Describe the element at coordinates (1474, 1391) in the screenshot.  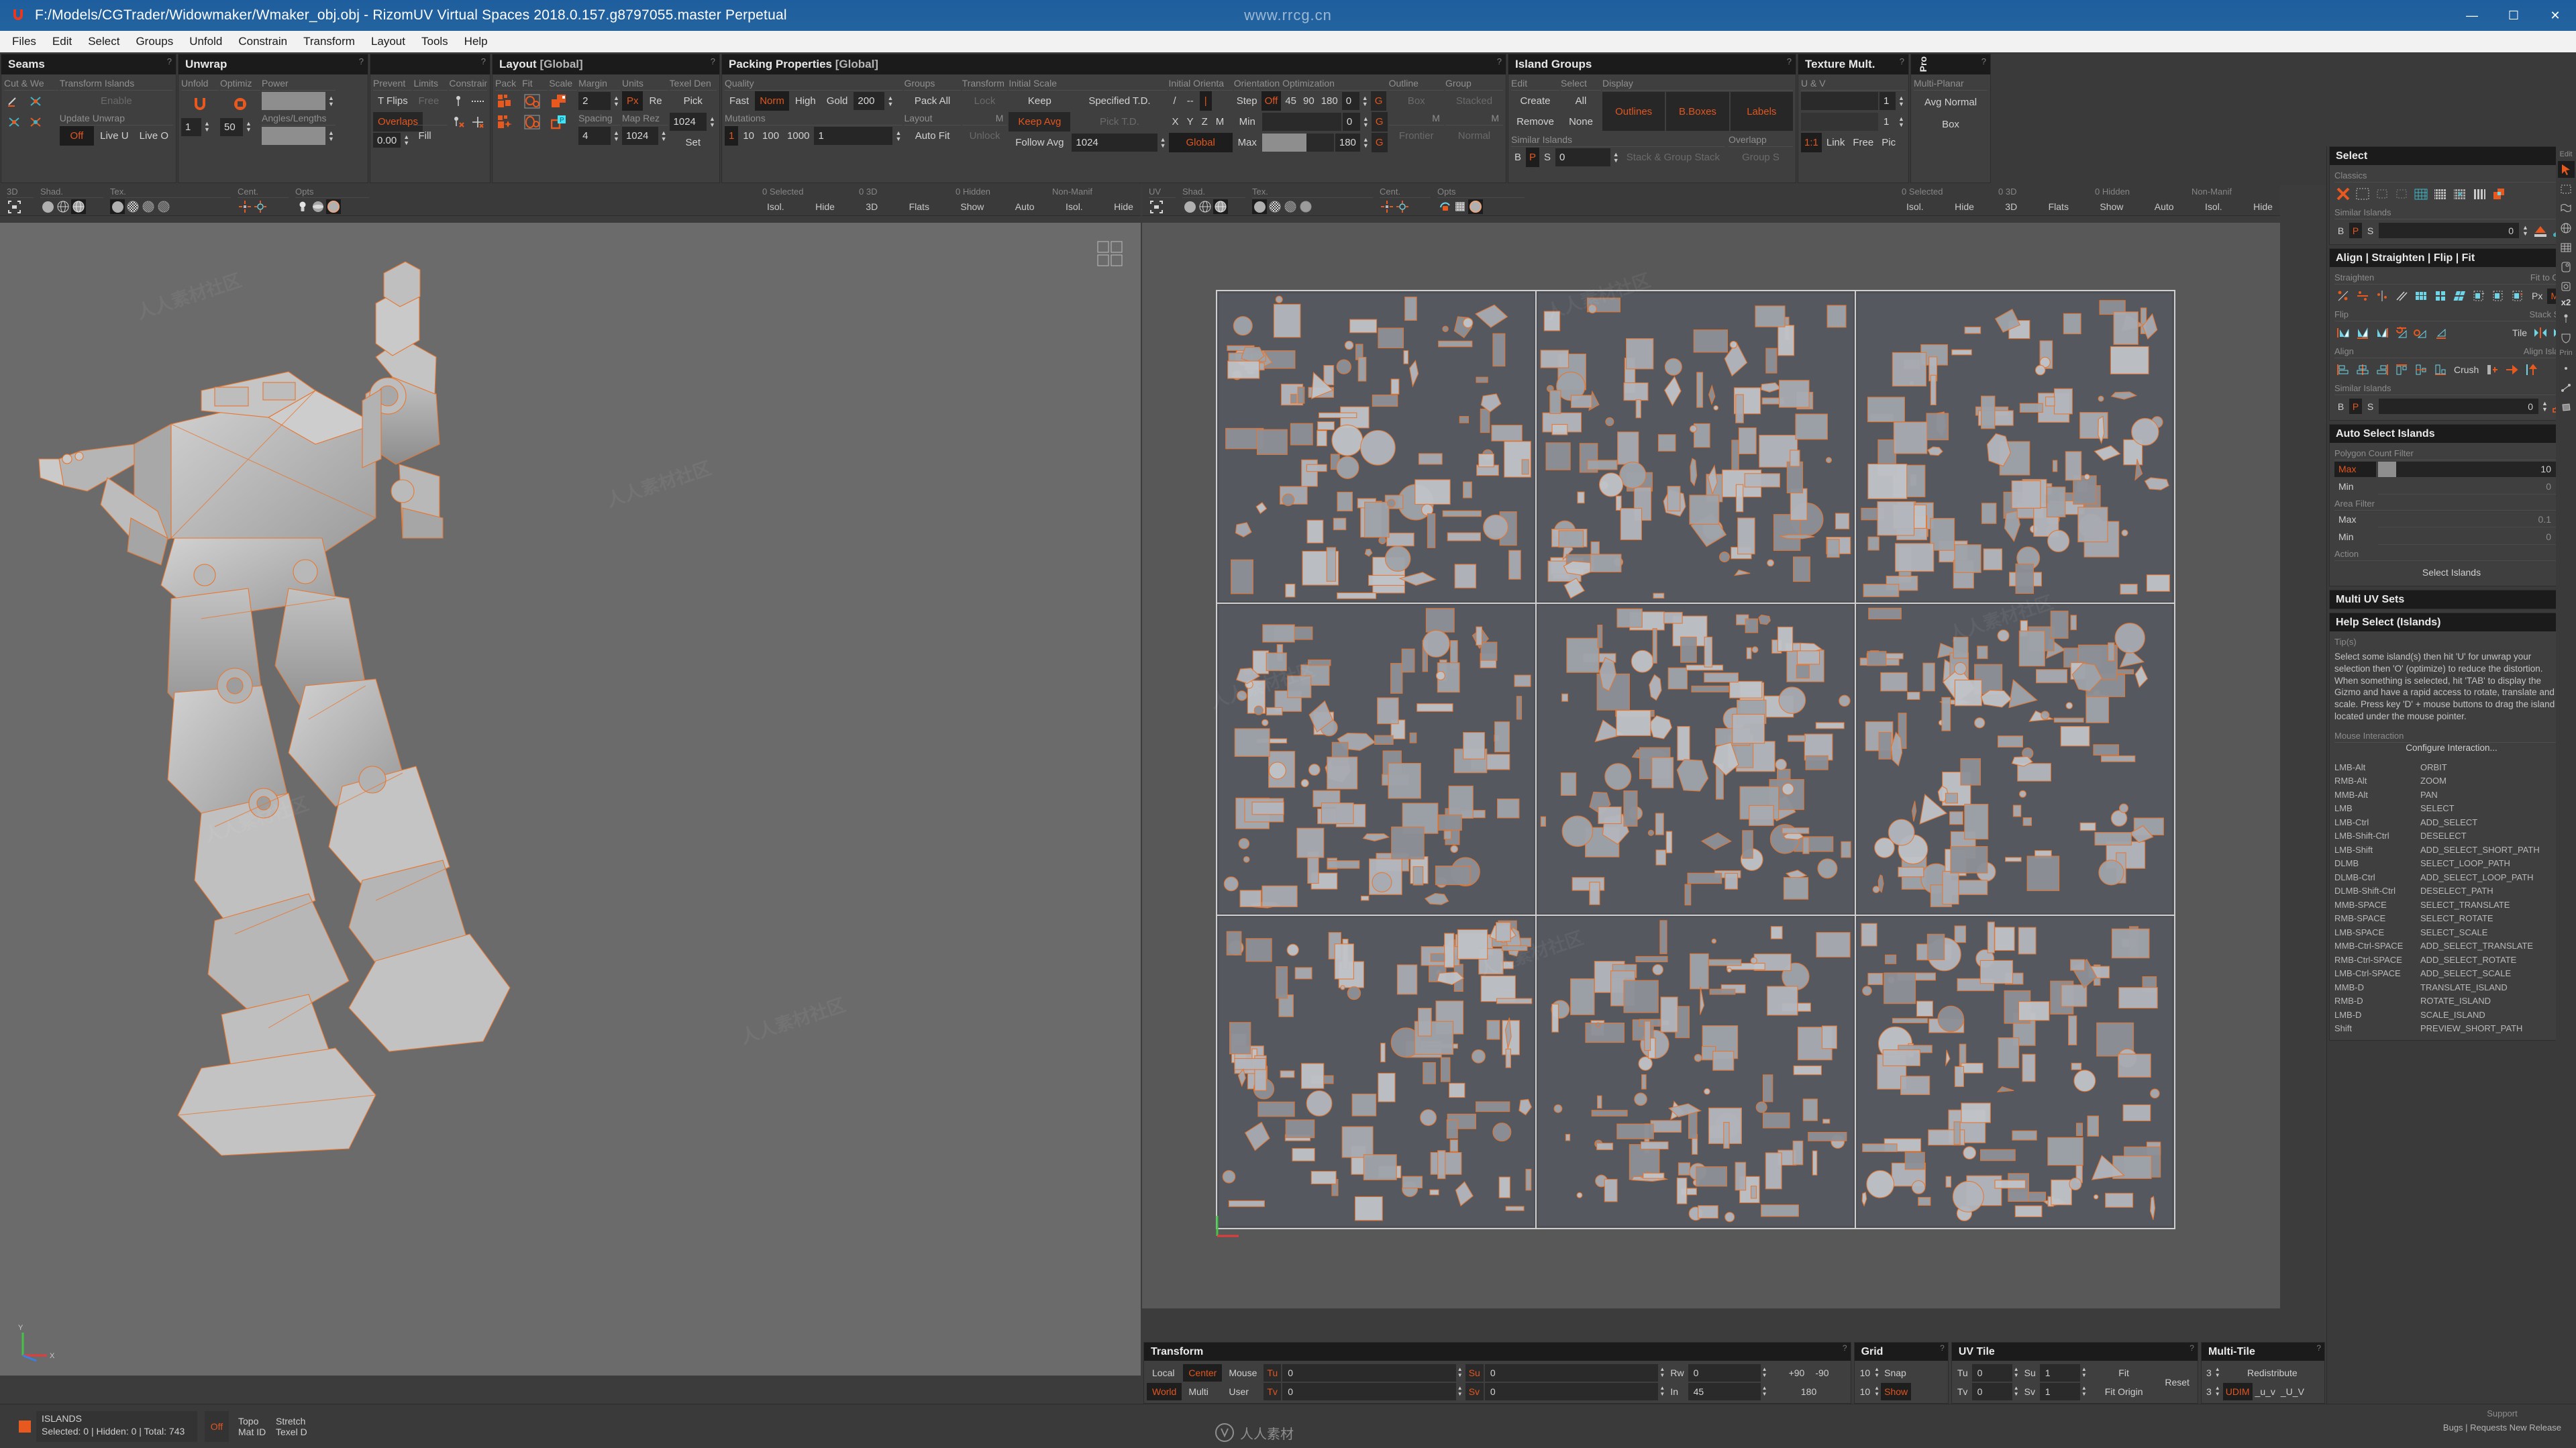
I see `transform-sv-label: Sv` at that location.